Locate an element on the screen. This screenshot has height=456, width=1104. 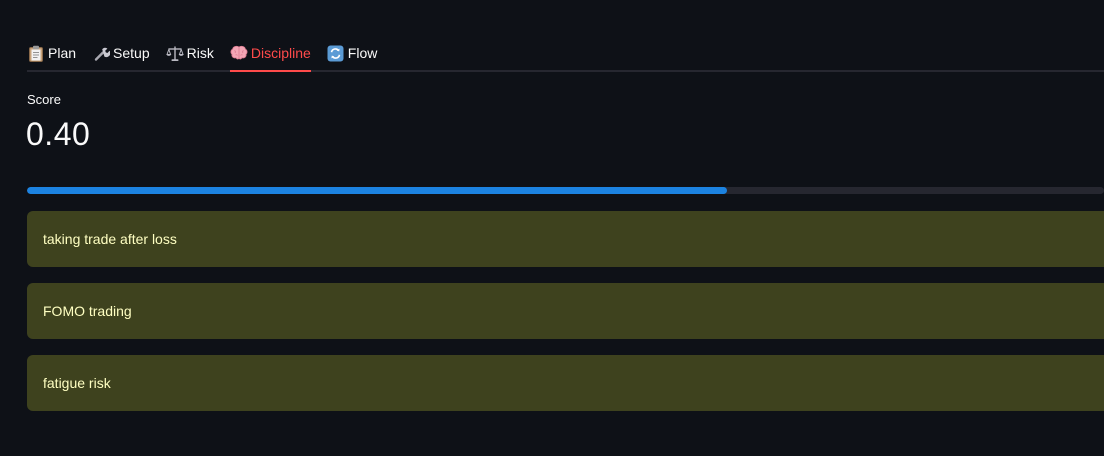
tab-bar: Plan Setup Risk Discipline Flow is located at coordinates (565, 54).